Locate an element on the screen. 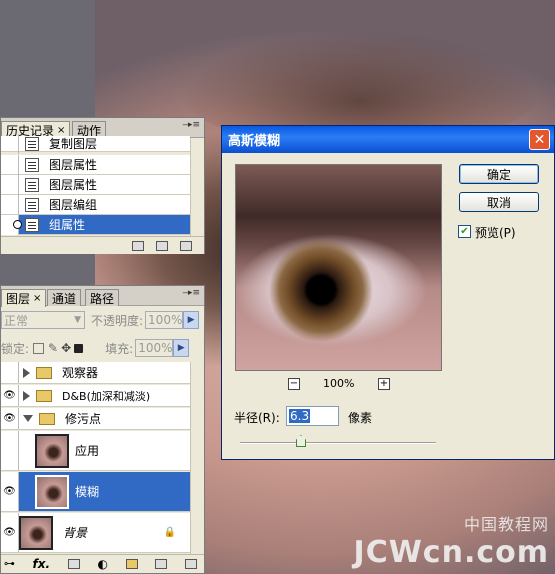 Image resolution: width=555 pixels, height=574 pixels. tab-paths: 路径 is located at coordinates (102, 297).